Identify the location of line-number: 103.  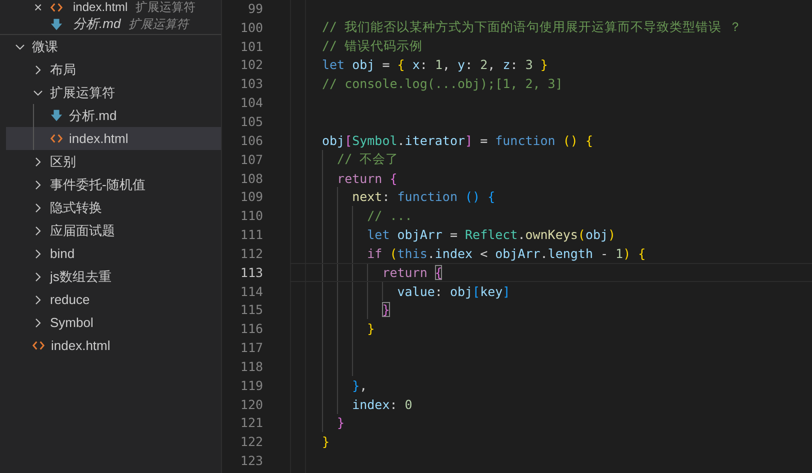
(251, 84).